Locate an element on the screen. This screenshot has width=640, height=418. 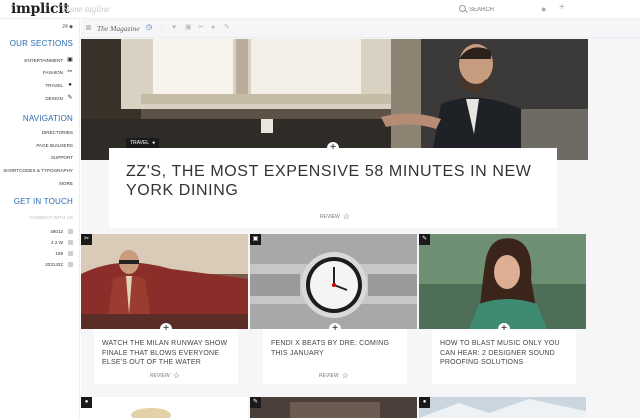
top-bar: implicit Some tagline ● + is located at coordinates (320, 9).